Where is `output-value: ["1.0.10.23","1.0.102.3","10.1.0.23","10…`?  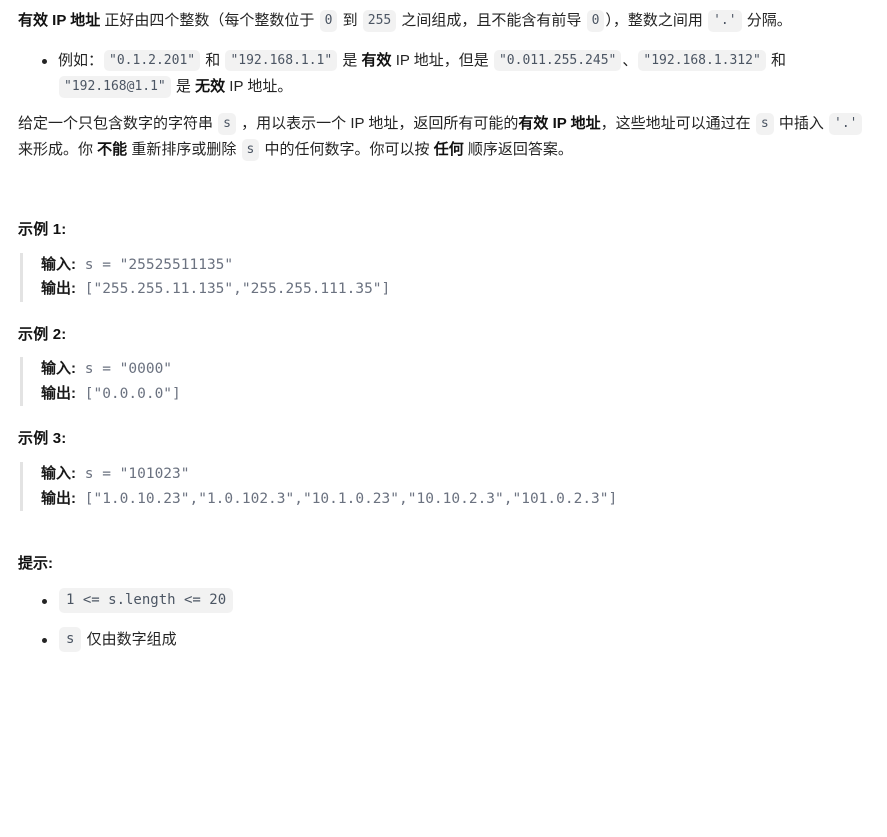 output-value: ["1.0.10.23","1.0.102.3","10.1.0.23","10… is located at coordinates (347, 498).